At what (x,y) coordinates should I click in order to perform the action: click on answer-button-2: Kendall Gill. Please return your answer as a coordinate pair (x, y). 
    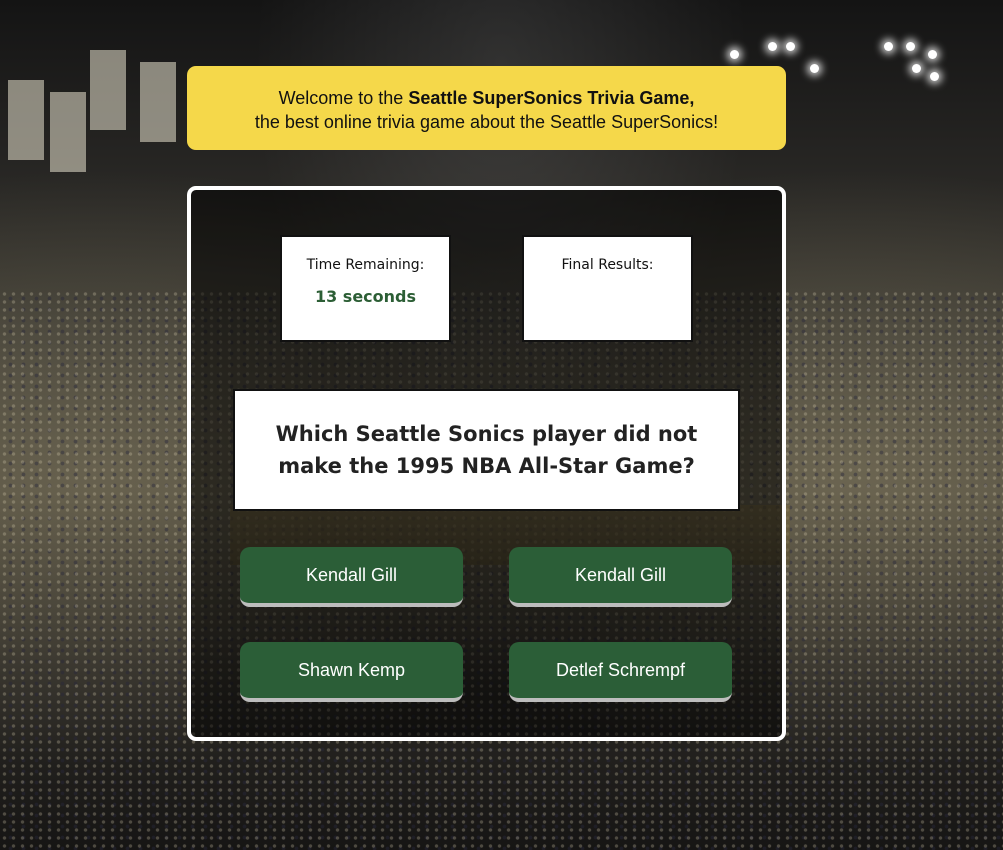
    Looking at the image, I should click on (620, 577).